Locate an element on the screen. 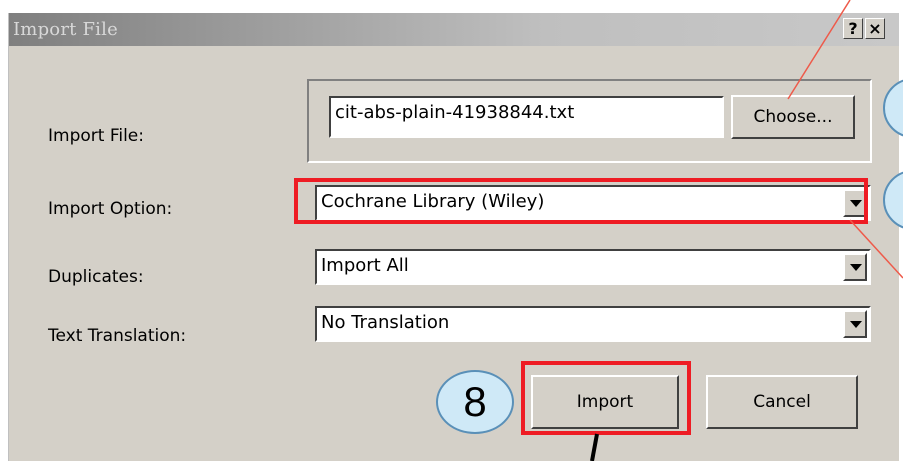  import-option-callout-line is located at coordinates (876, 249).